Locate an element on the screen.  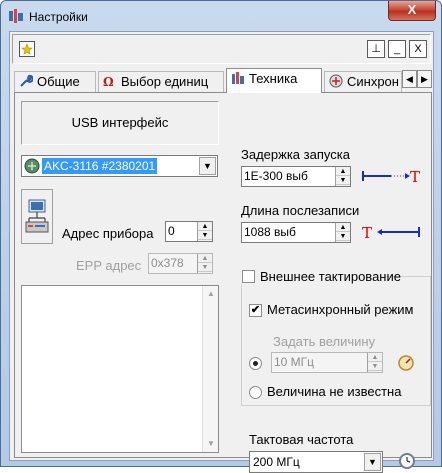
tab-strip: Общие Ω Выбор единиц Техника Синхрон ◀ ▶ is located at coordinates (223, 80).